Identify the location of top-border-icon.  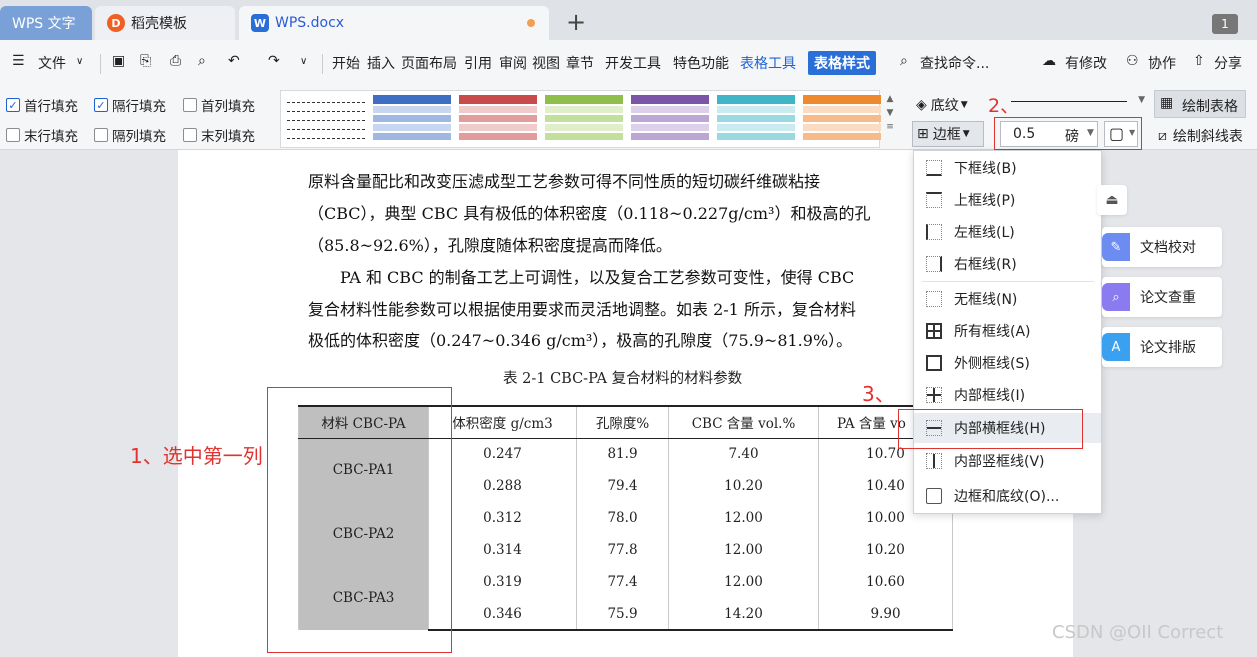
(934, 200).